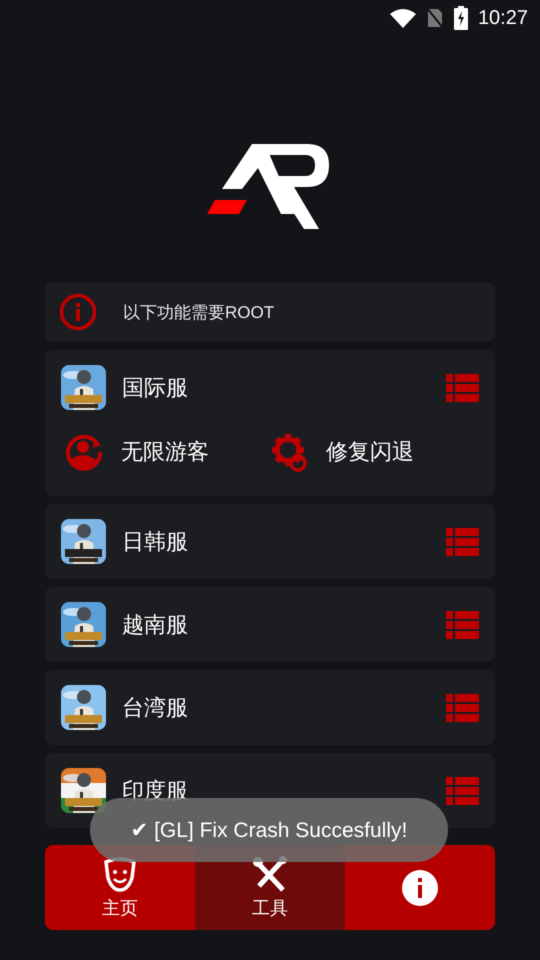 The image size is (540, 960). I want to click on action-button: 无限游客, so click(167, 452).